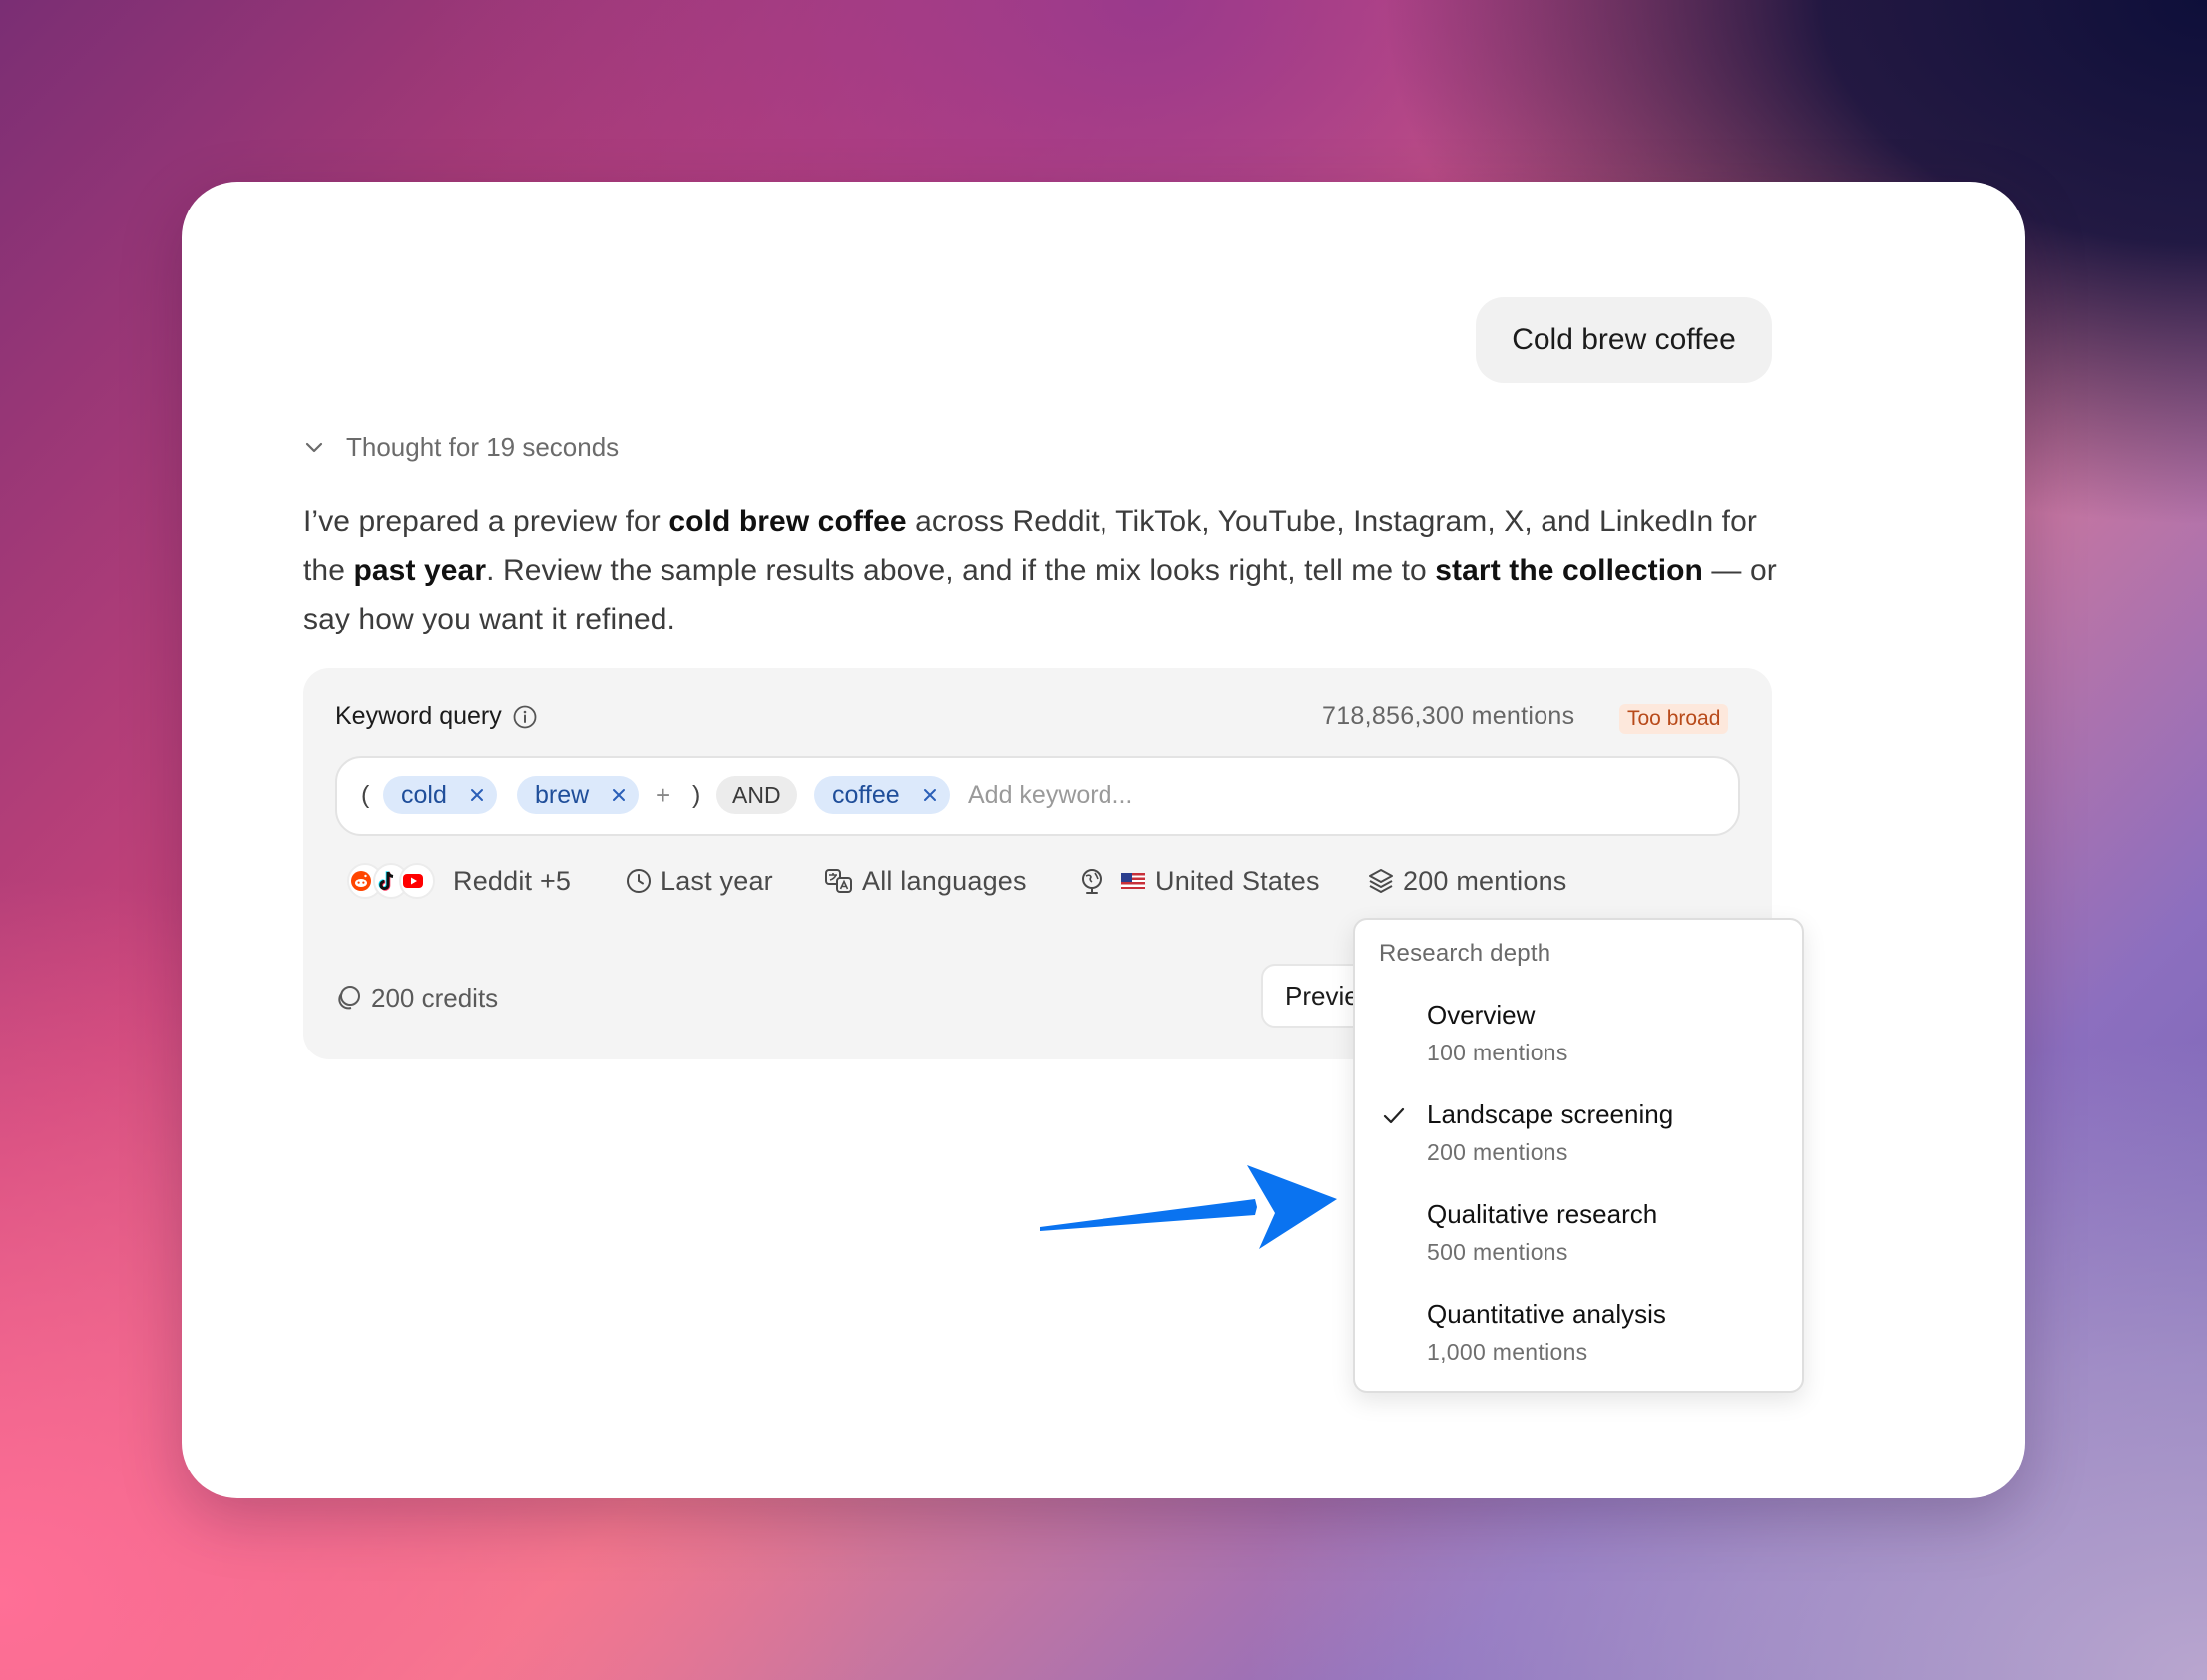 Image resolution: width=2207 pixels, height=1680 pixels. Describe the element at coordinates (486, 521) in the screenshot. I see `message-text: I’ve prepared a preview for` at that location.